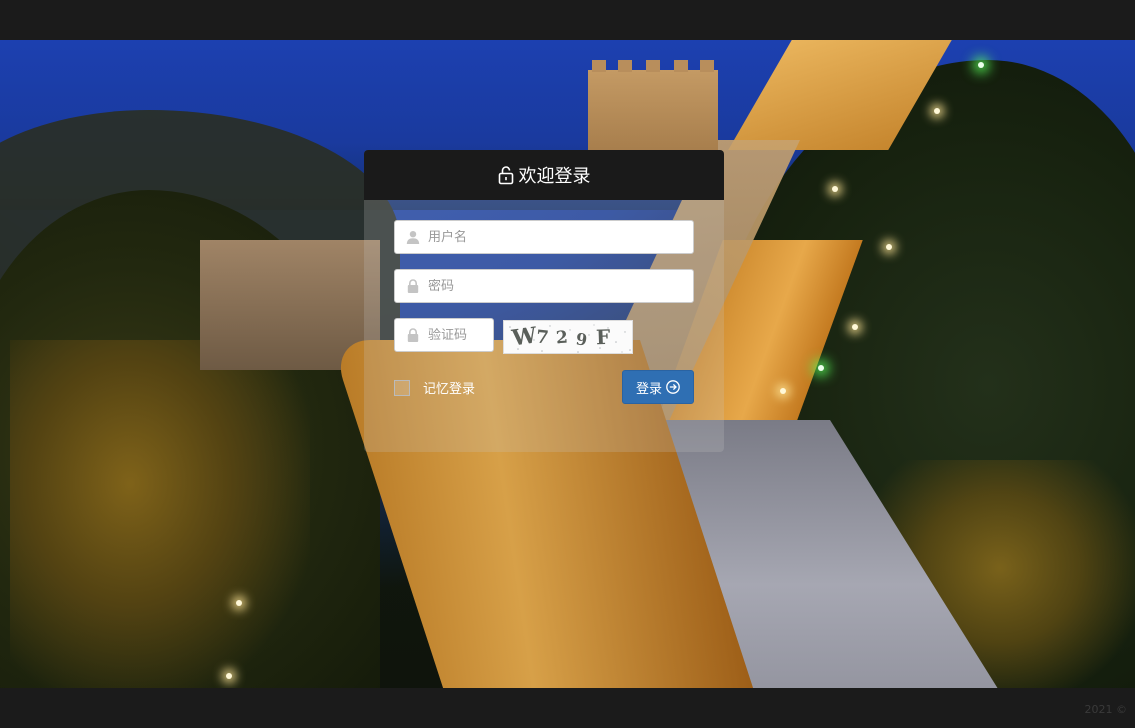  I want to click on username-input, so click(560, 237).